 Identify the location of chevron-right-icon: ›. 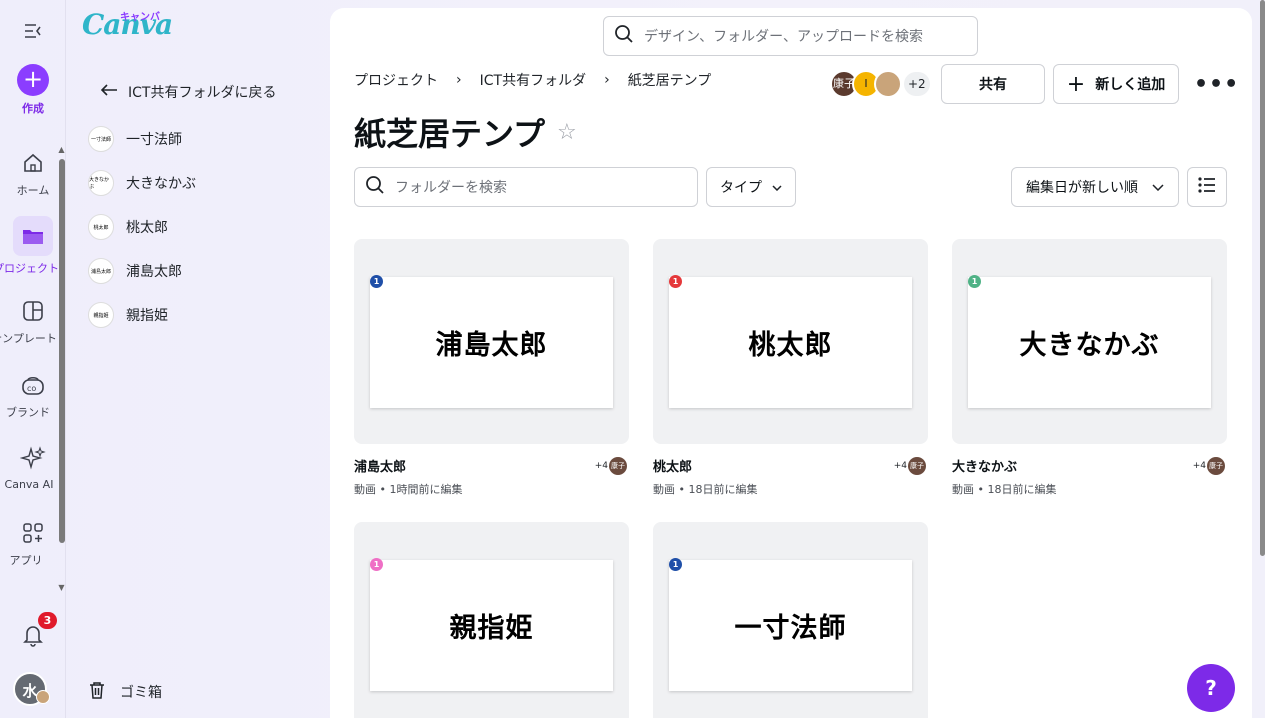
(607, 80).